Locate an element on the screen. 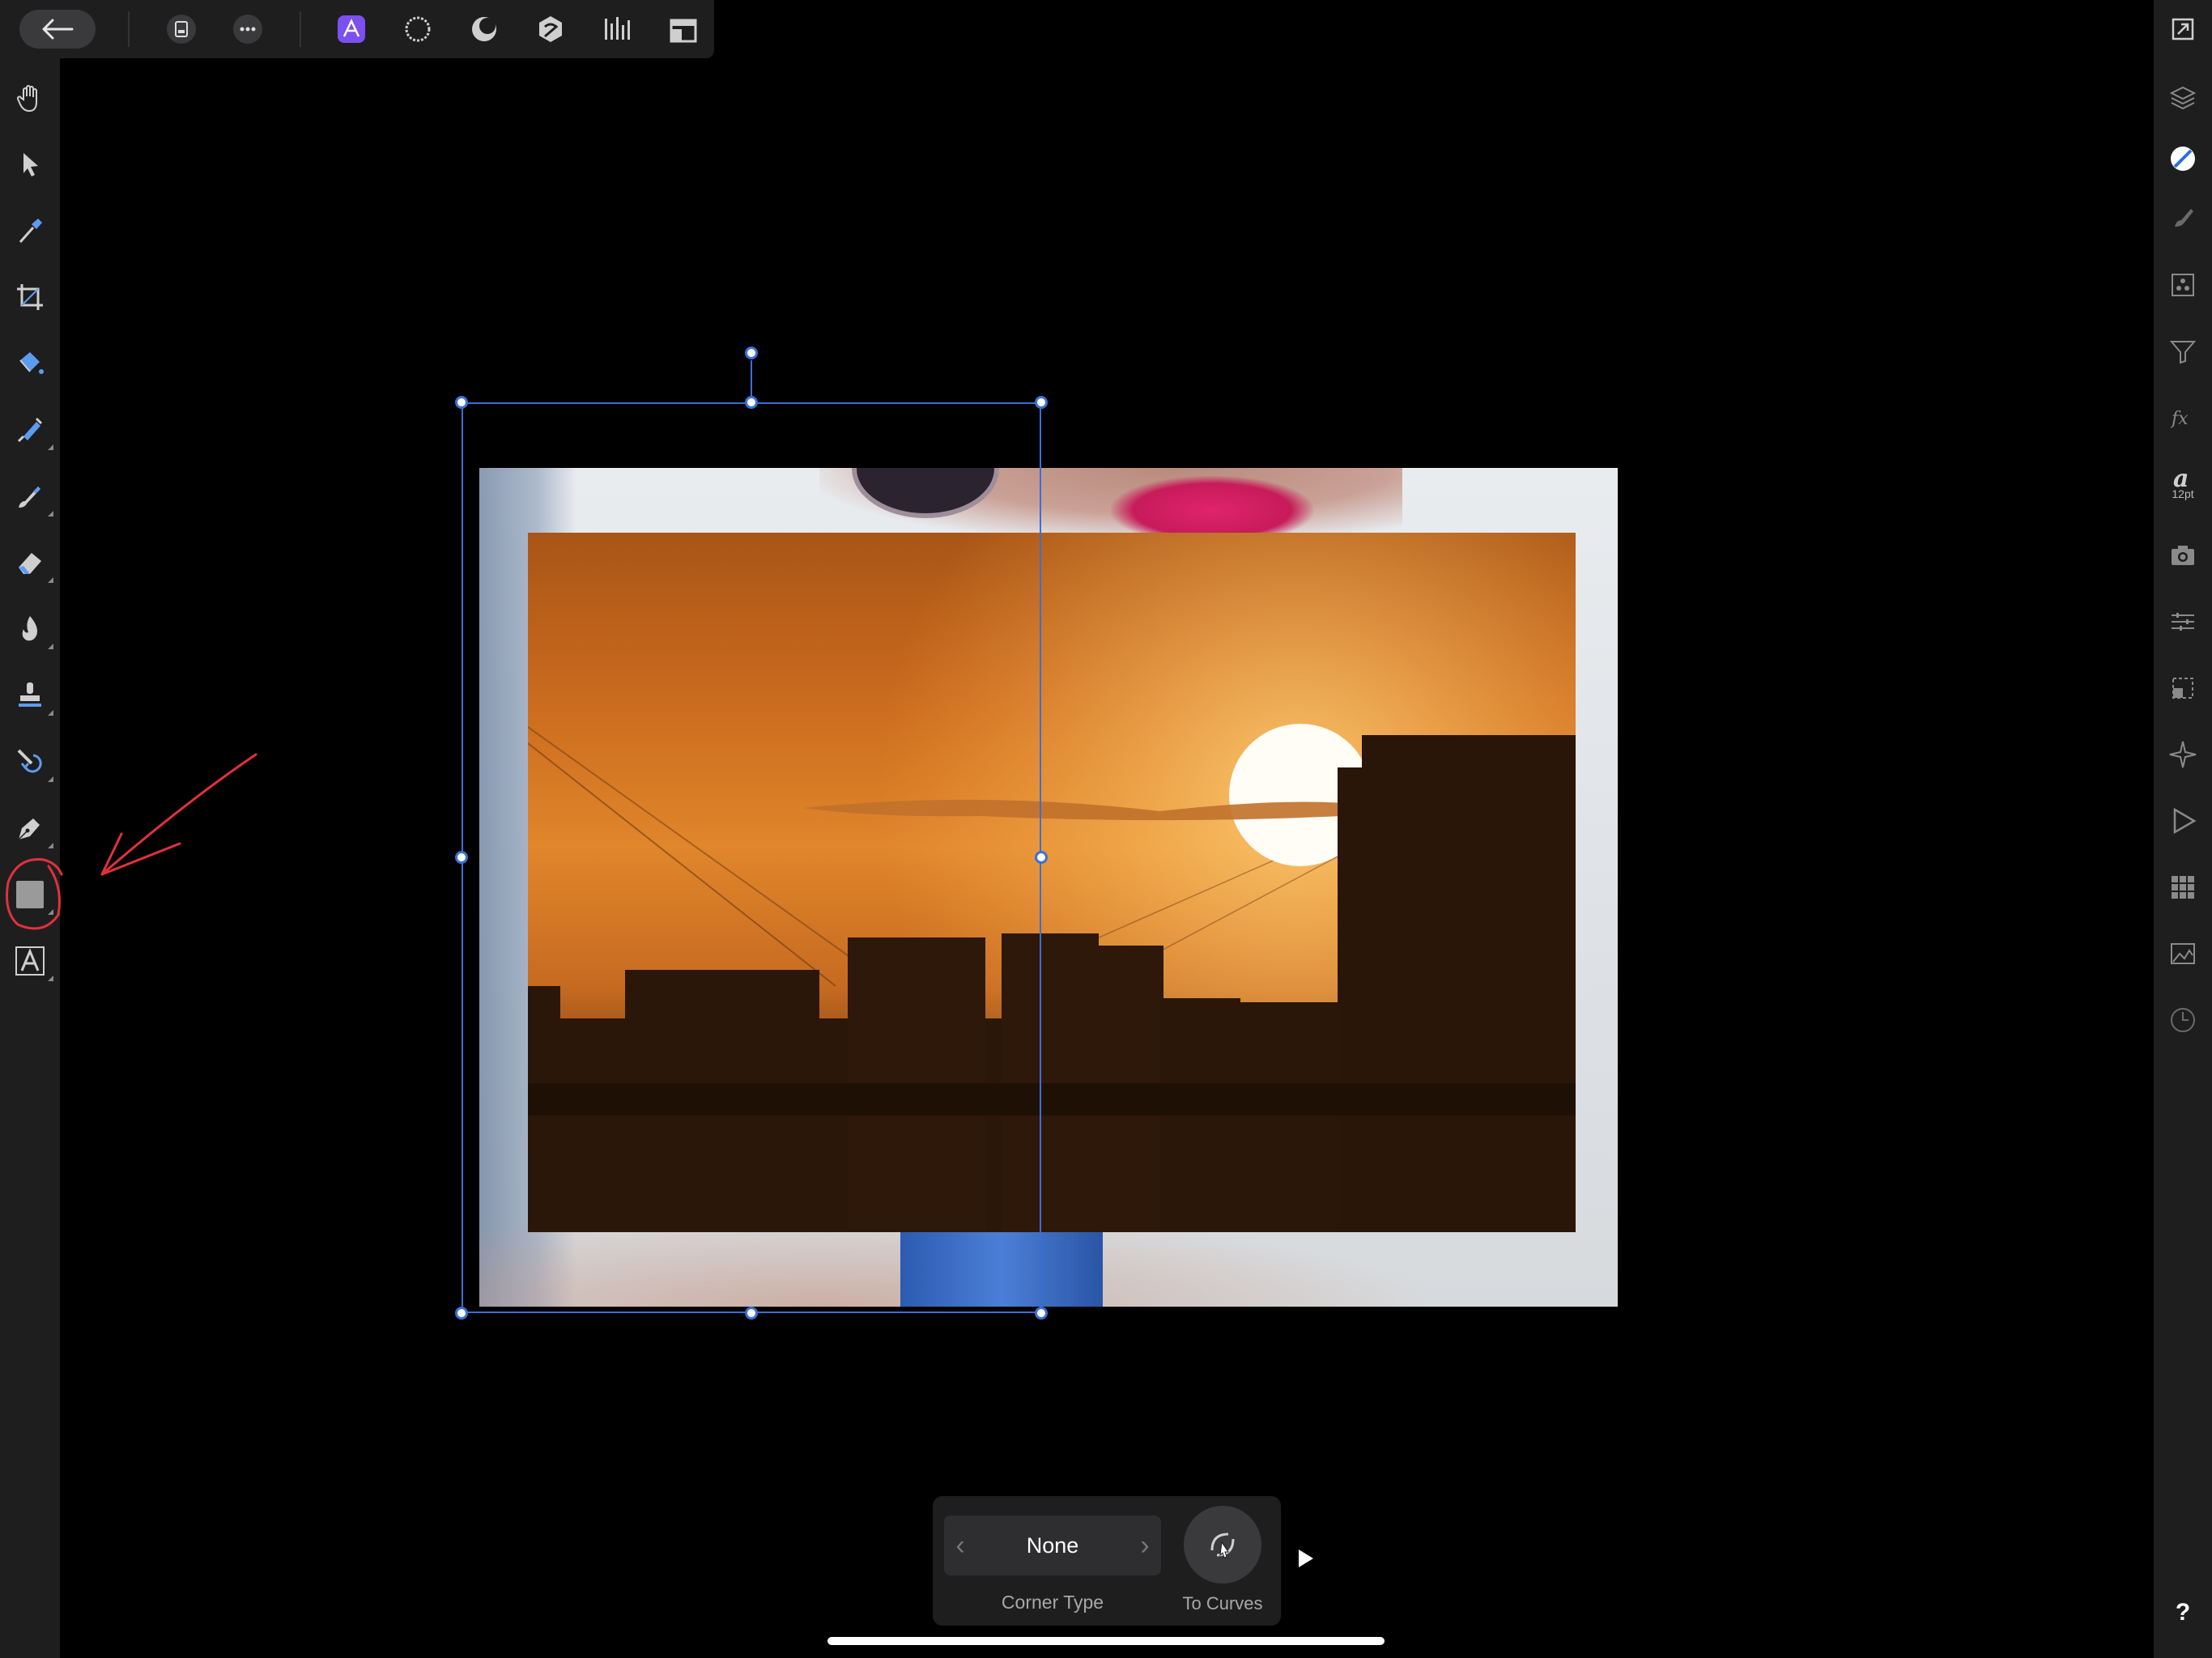 This screenshot has height=1658, width=2212. top-toolbar is located at coordinates (357, 29).